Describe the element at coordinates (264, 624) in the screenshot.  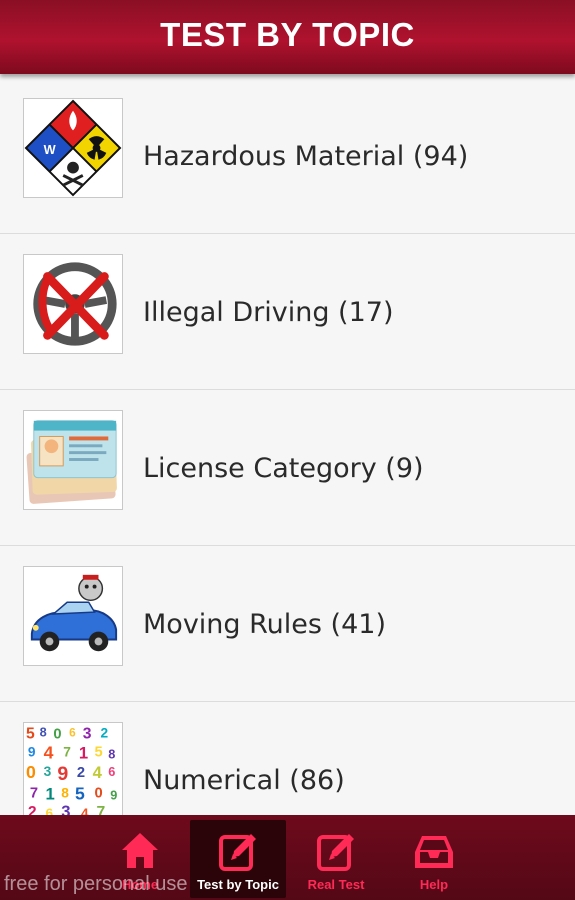
I see `topic-label: Moving Rules (41)` at that location.